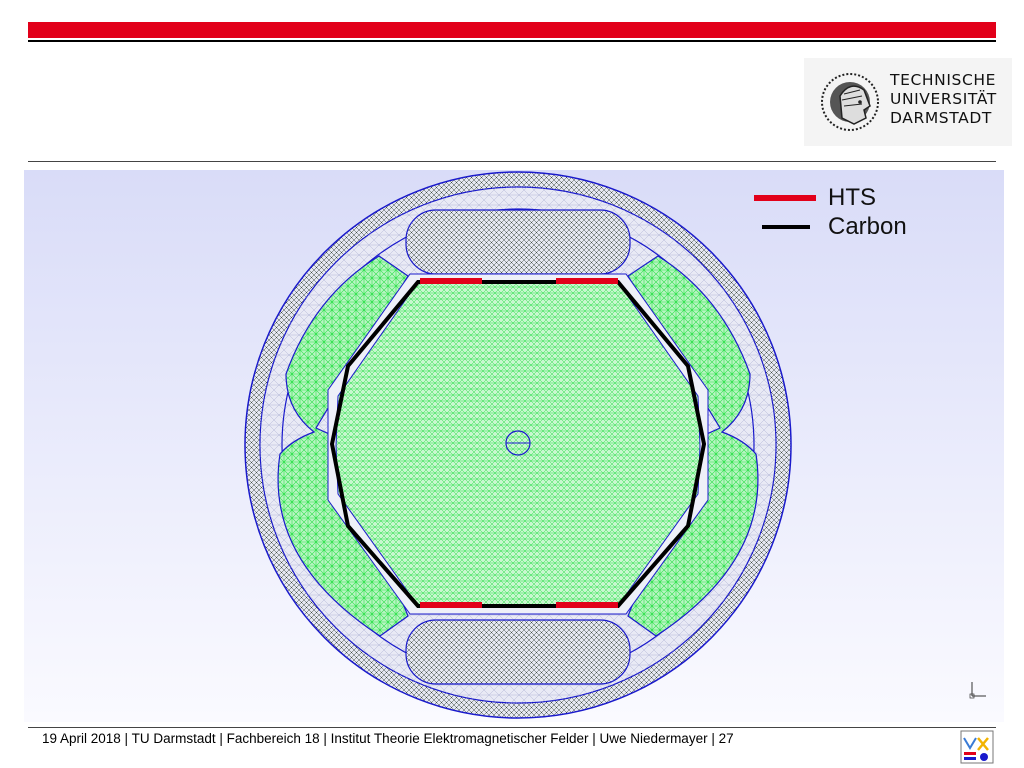 Image resolution: width=1024 pixels, height=768 pixels. I want to click on legend-label-hts: HTS, so click(852, 197).